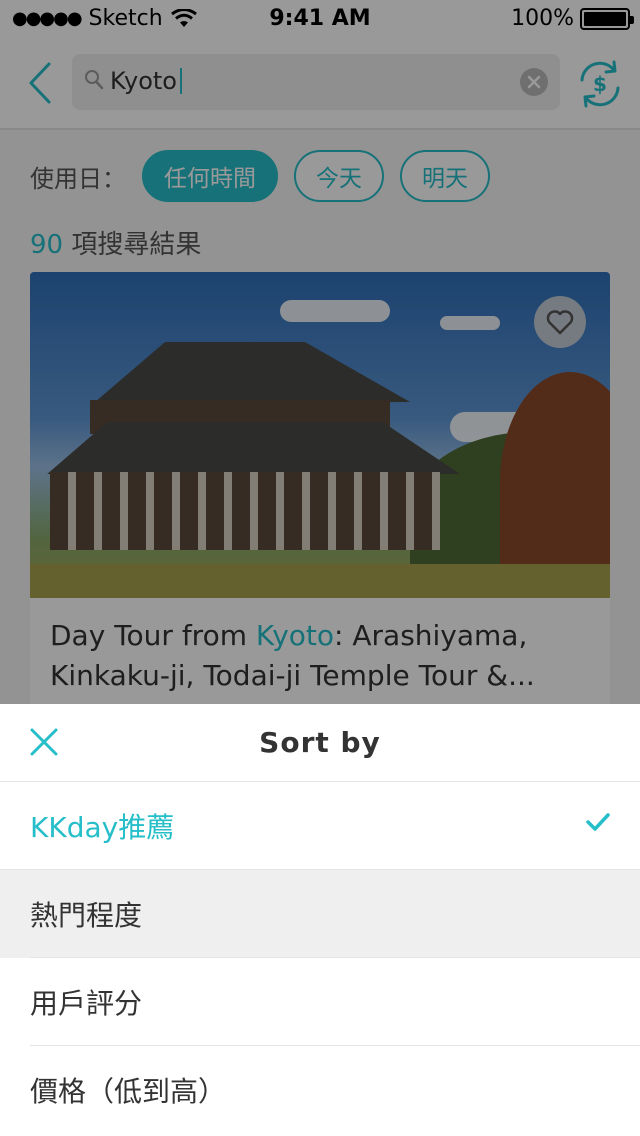 The width and height of the screenshot is (640, 1136). Describe the element at coordinates (320, 1002) in the screenshot. I see `sort-option-rating: 用戶評分` at that location.